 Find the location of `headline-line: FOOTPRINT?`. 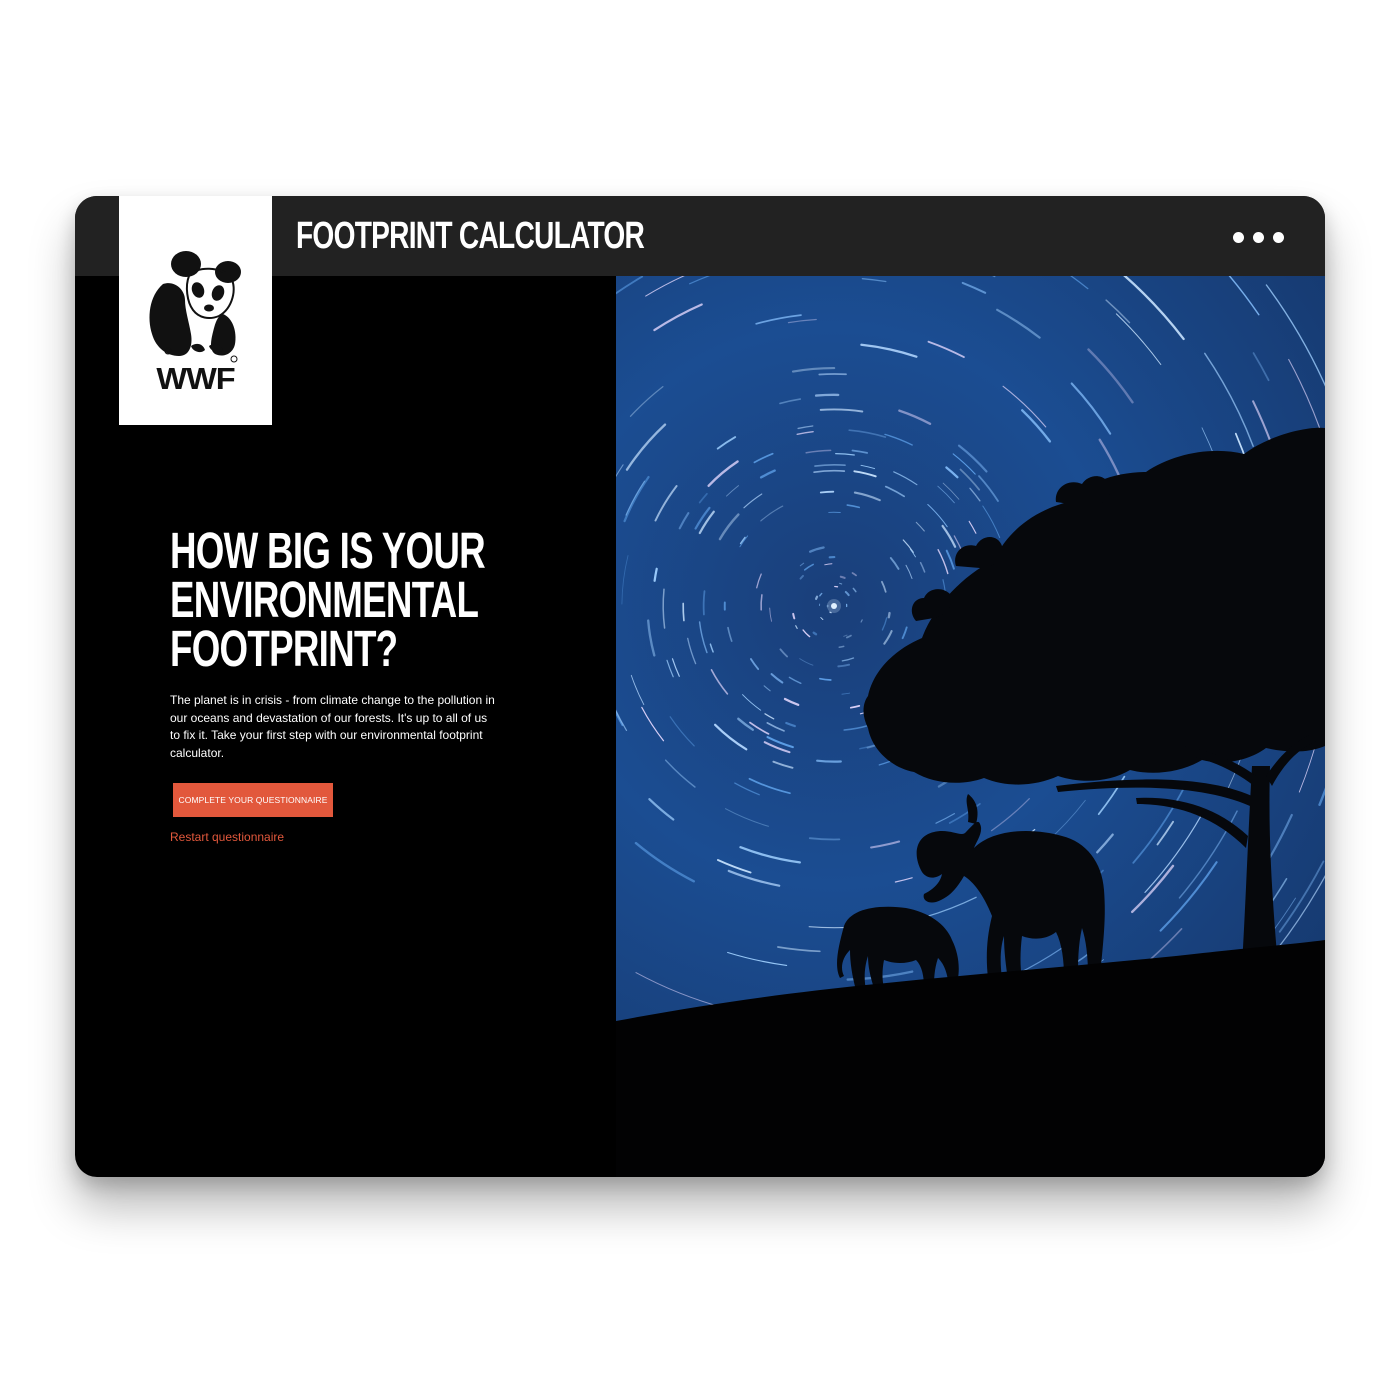

headline-line: FOOTPRINT? is located at coordinates (284, 648).